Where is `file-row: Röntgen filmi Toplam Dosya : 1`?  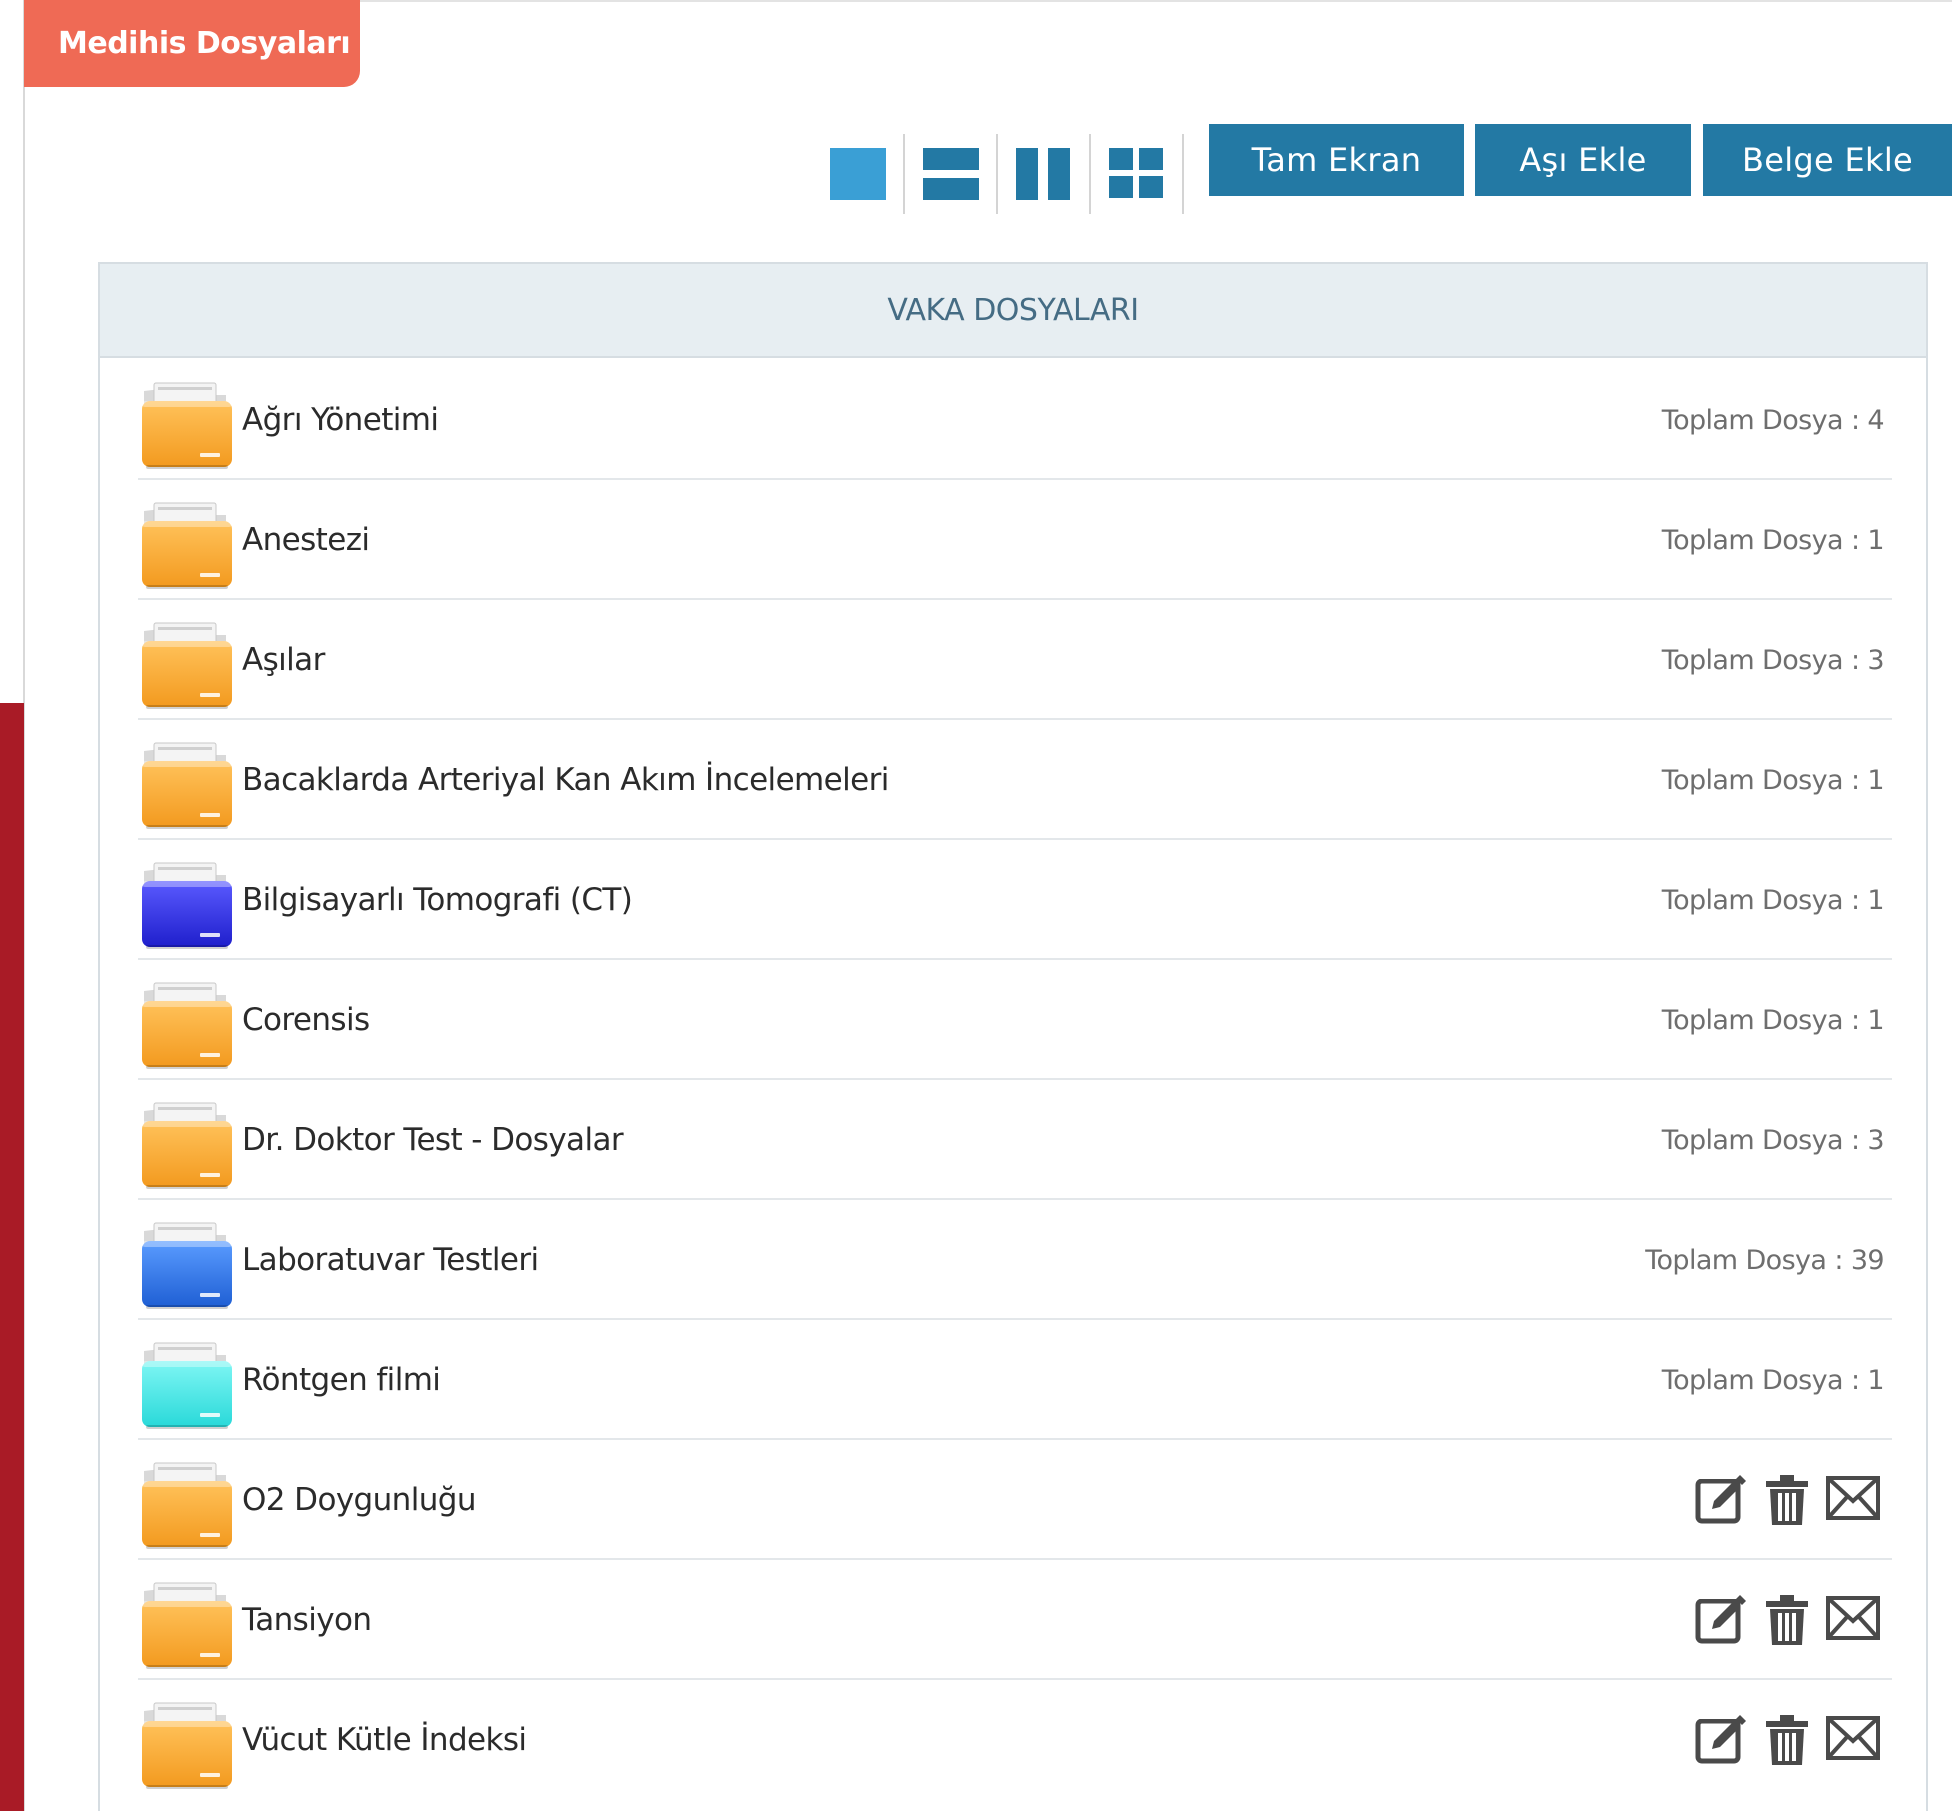
file-row: Röntgen filmi Toplam Dosya : 1 is located at coordinates (1015, 1380).